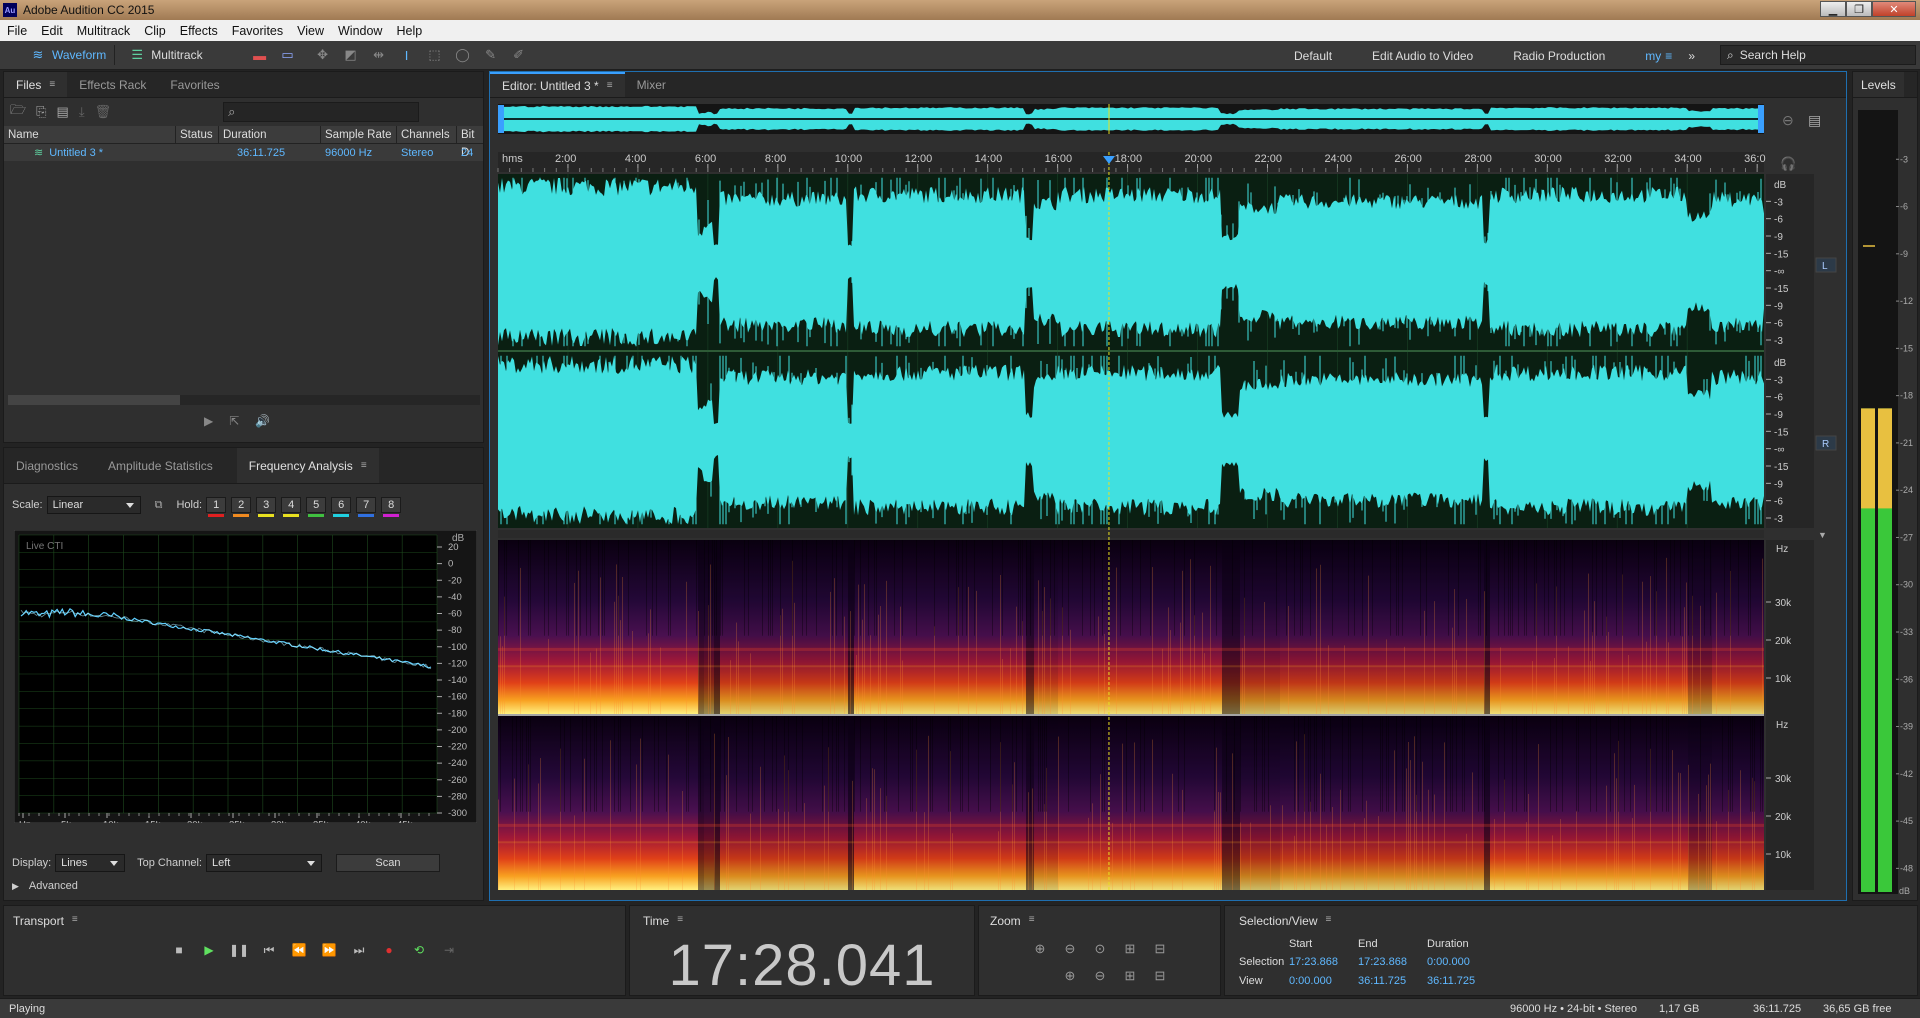  I want to click on menu-multitrack: Multitrack, so click(103, 31).